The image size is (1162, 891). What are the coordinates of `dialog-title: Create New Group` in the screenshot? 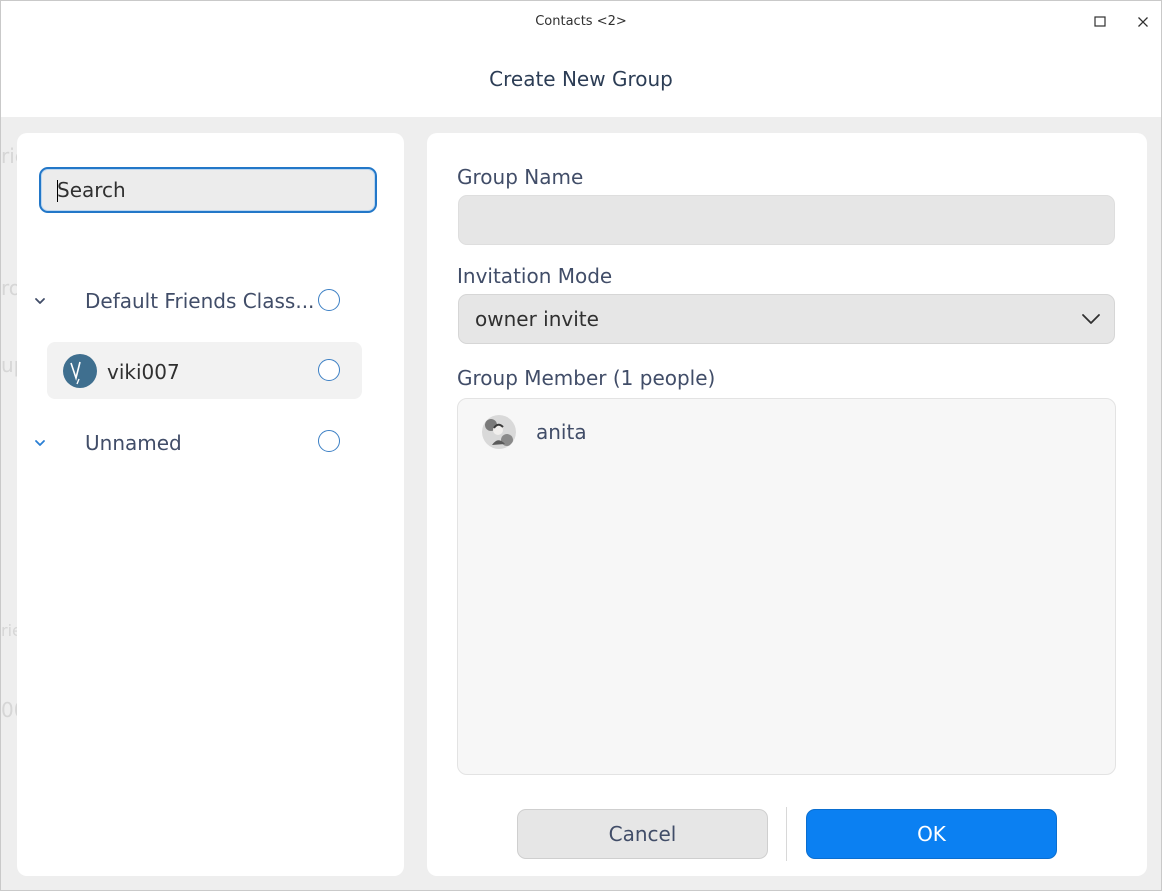 It's located at (581, 79).